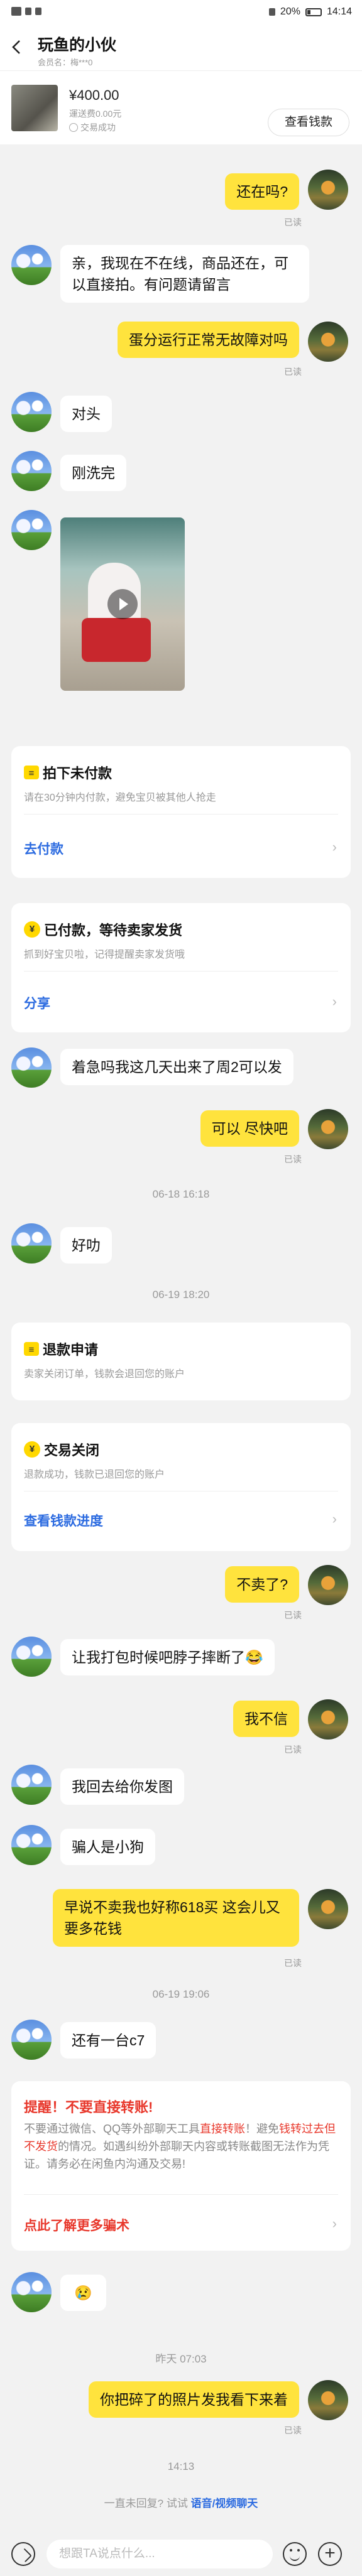 The width and height of the screenshot is (362, 2576). Describe the element at coordinates (262, 2129) in the screenshot. I see `warning-text: ！避免` at that location.